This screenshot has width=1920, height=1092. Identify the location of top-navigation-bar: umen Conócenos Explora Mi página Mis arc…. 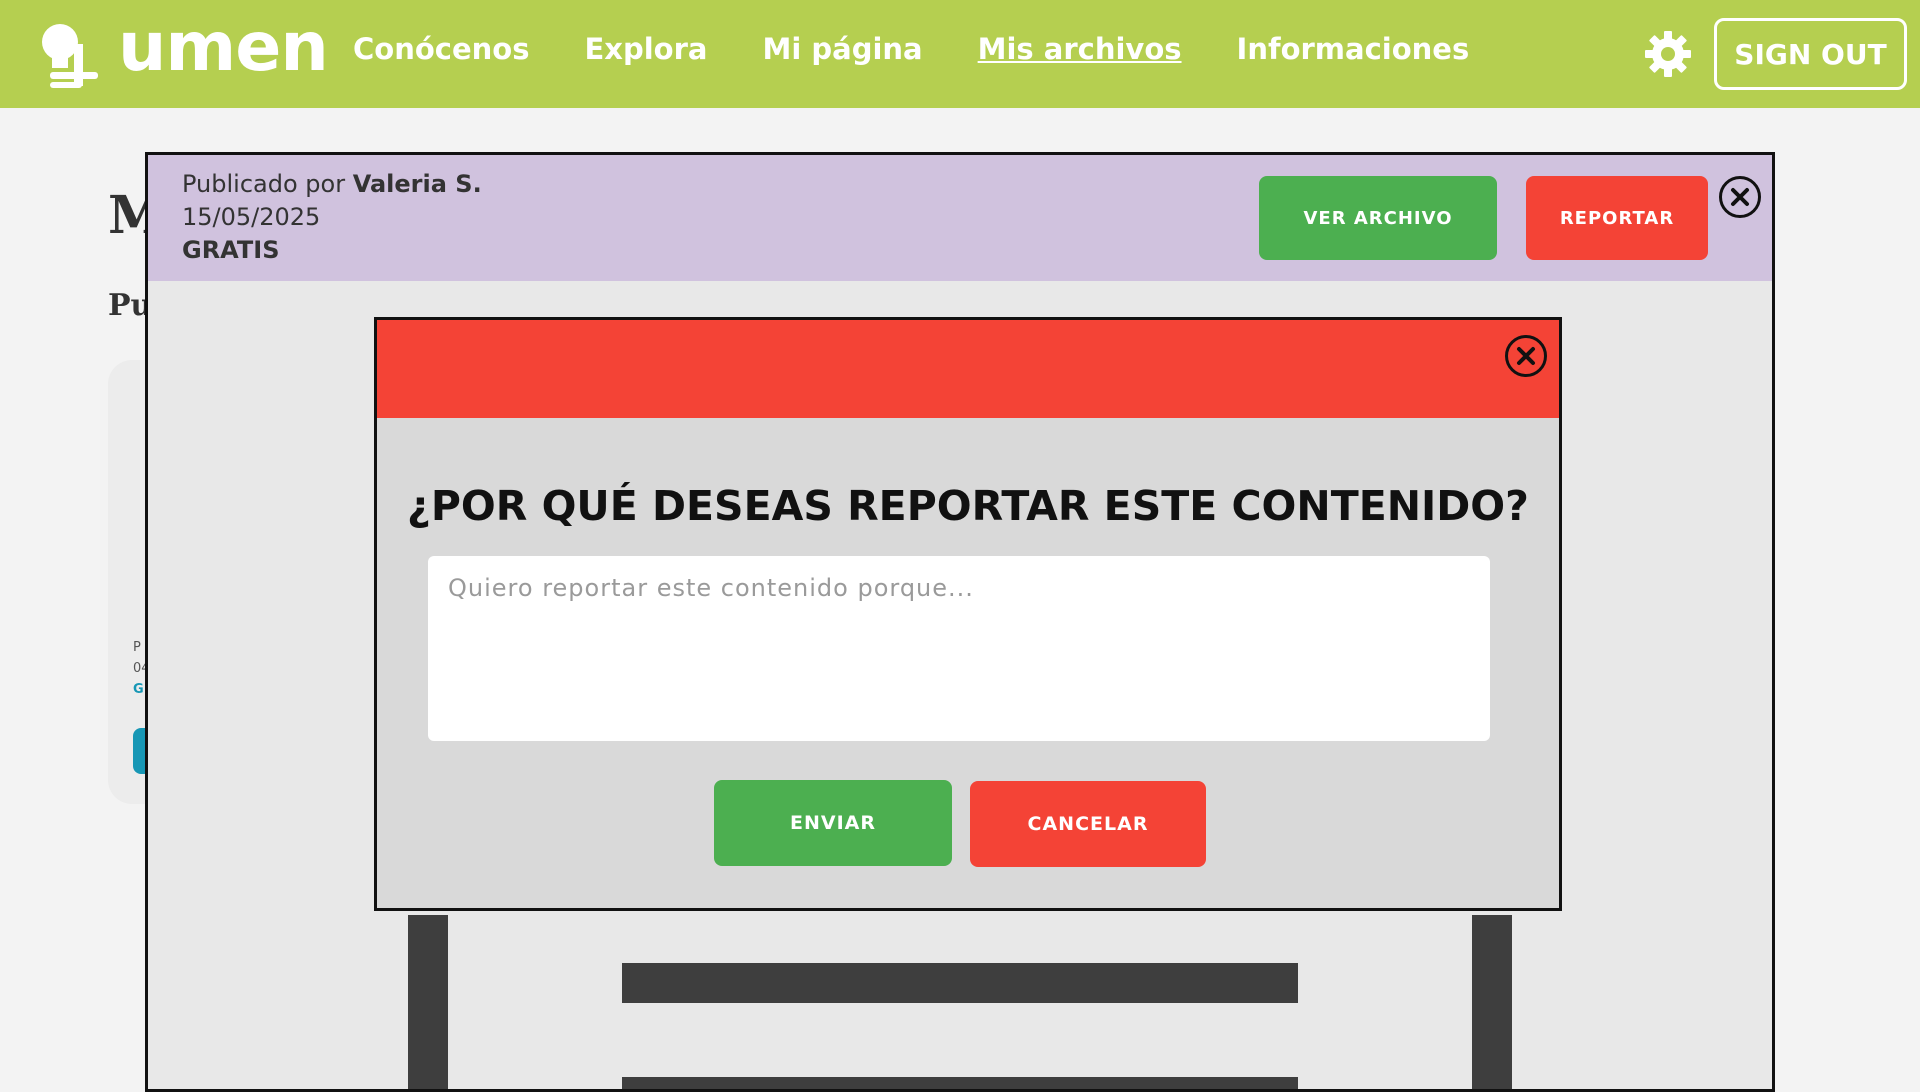
(960, 54).